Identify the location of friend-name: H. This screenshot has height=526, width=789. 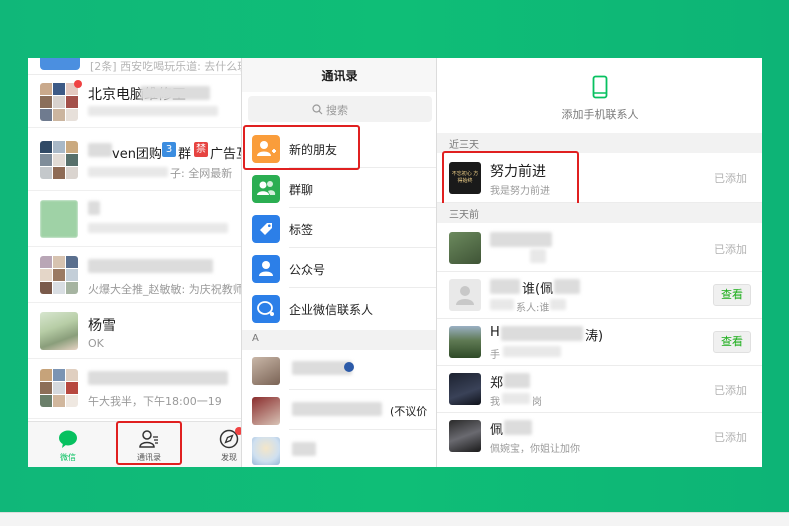
(495, 332).